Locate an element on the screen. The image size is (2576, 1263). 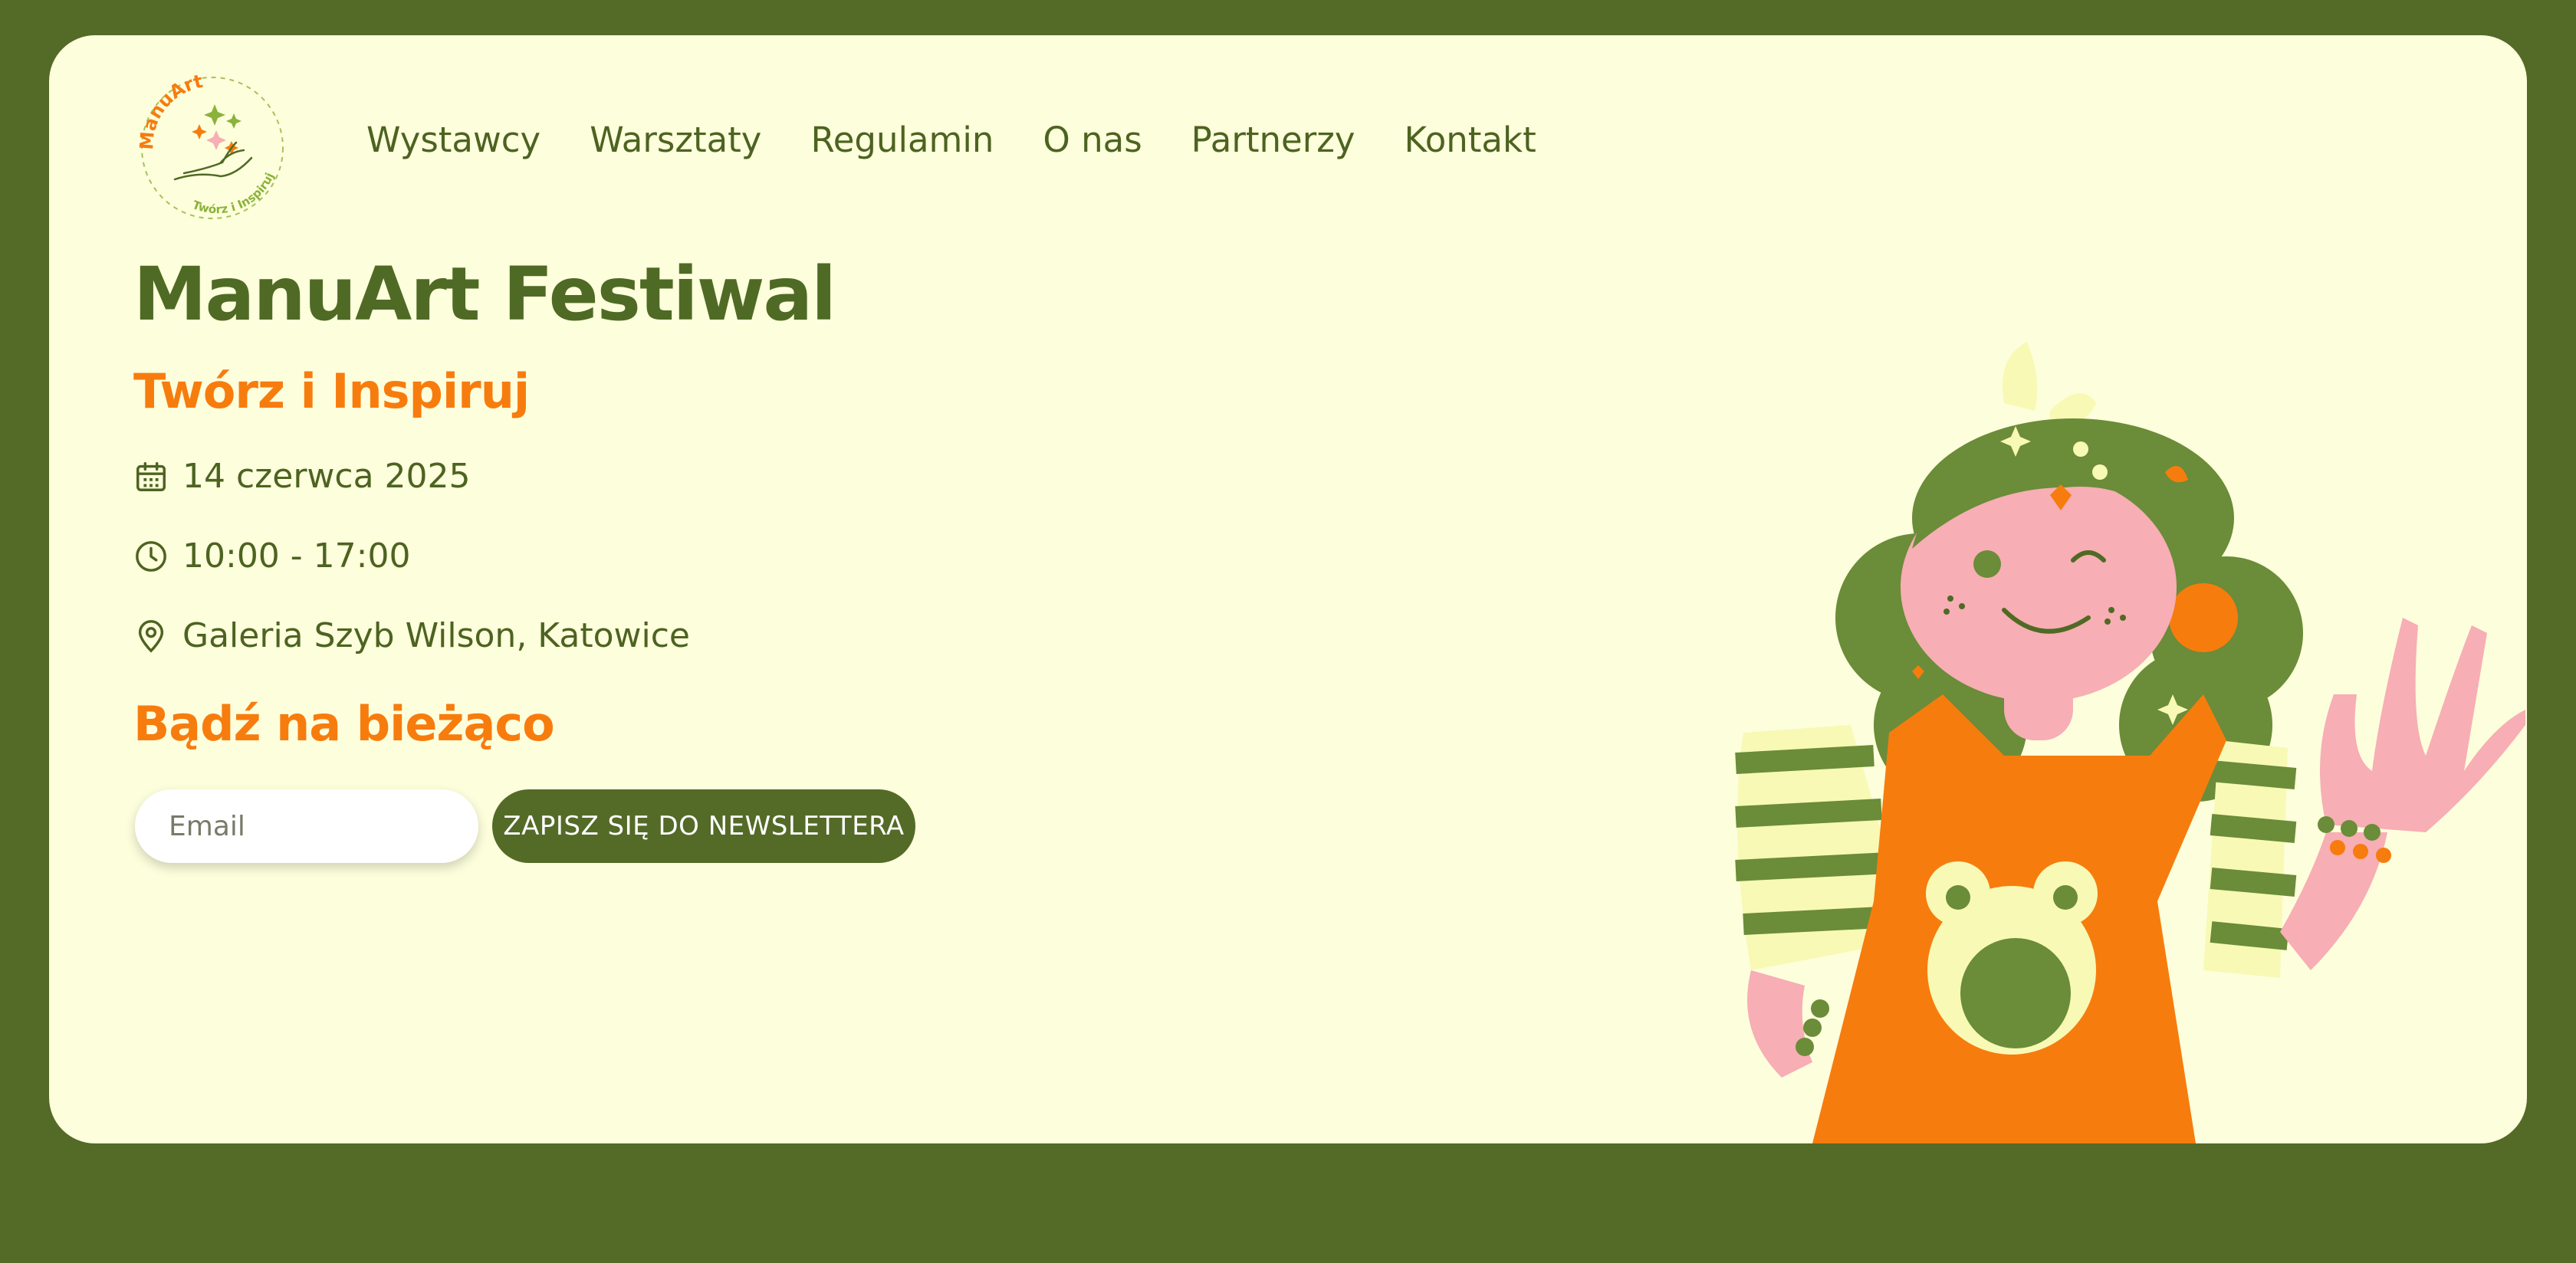
event-location: Galeria Szyb Wilson, Katowice is located at coordinates (412, 636).